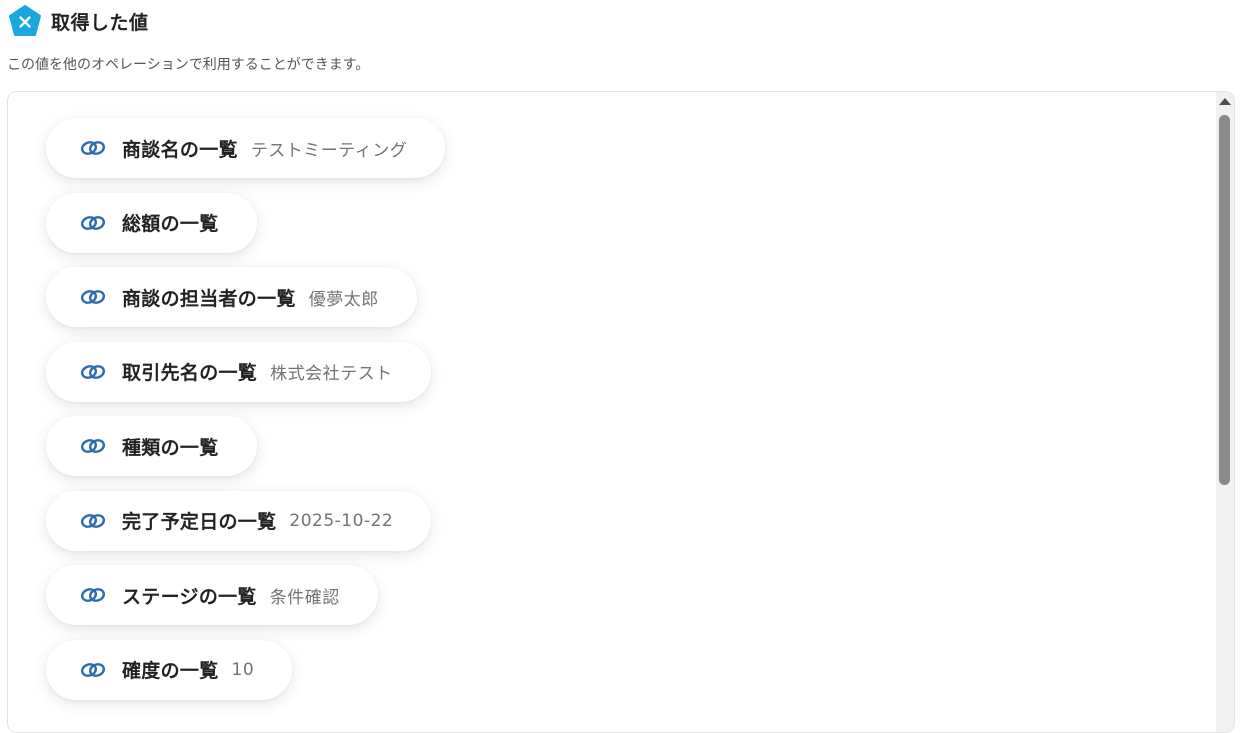  I want to click on value-chip-close-date: 完了予定日の一覧 2025-10-22, so click(239, 520).